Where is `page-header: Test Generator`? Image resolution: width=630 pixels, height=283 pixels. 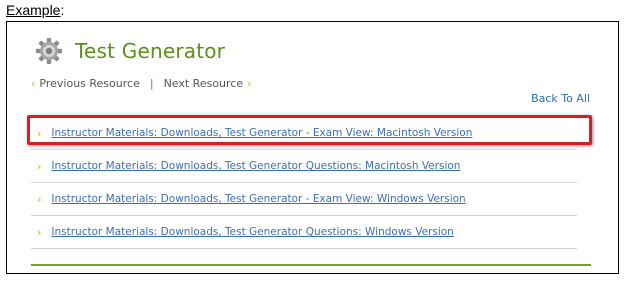
page-header: Test Generator is located at coordinates (130, 51).